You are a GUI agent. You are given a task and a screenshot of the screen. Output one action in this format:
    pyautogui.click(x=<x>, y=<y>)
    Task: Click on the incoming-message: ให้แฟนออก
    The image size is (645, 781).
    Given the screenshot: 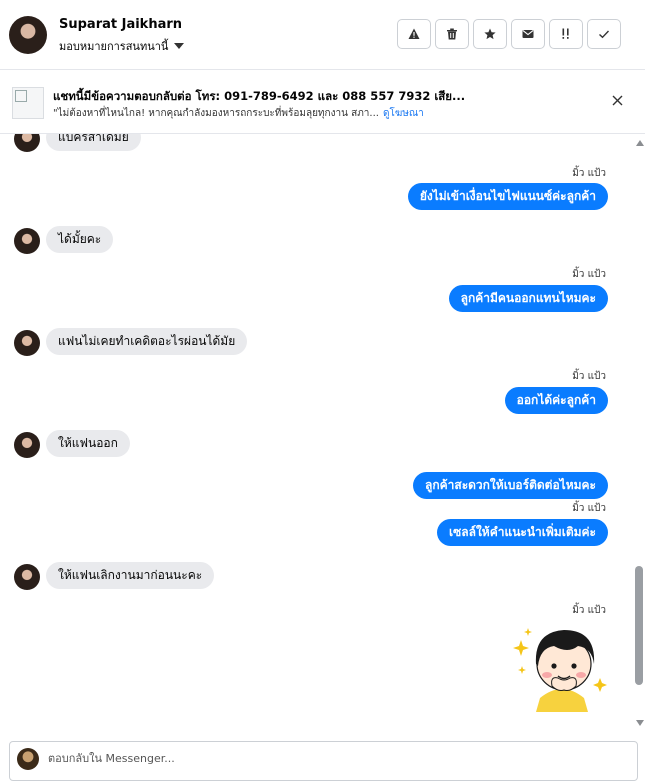 What is the action you would take?
    pyautogui.click(x=88, y=443)
    